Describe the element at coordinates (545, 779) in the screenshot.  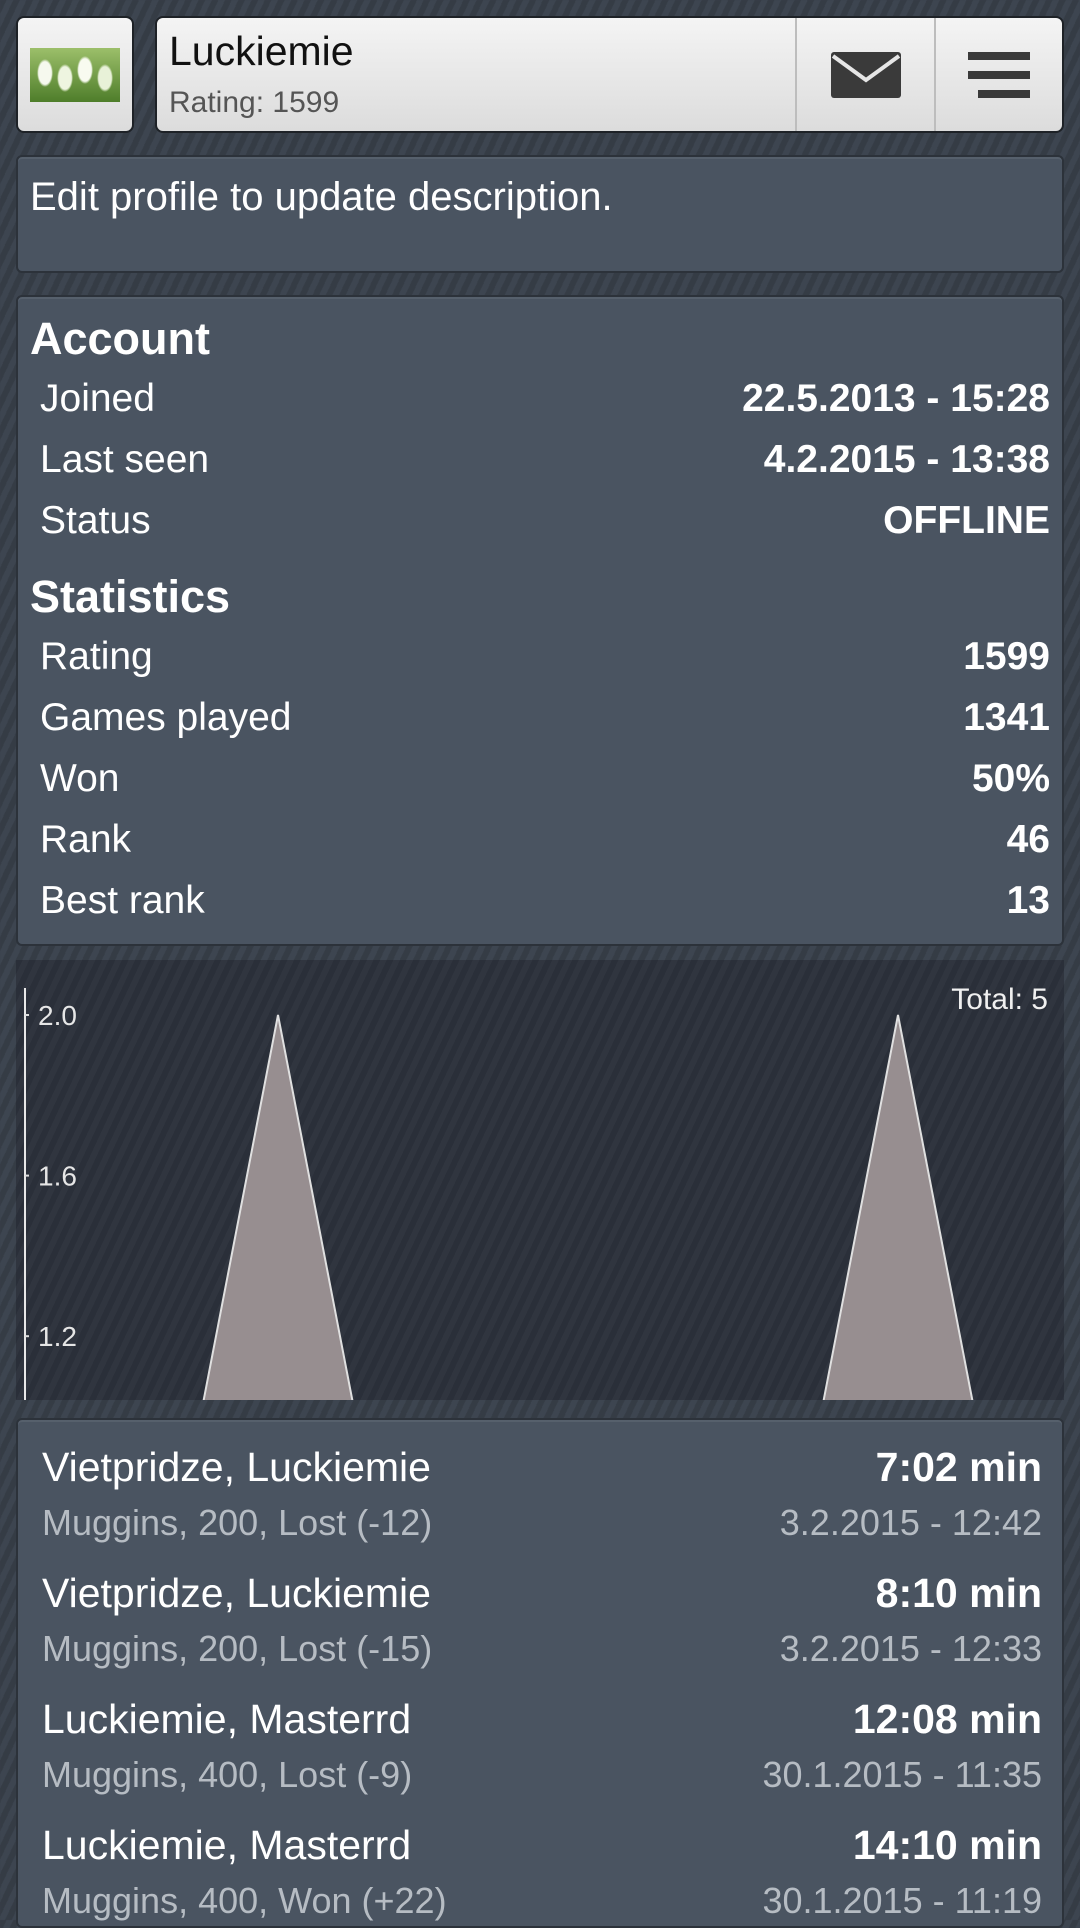
I see `stat-row-won: Won 50%` at that location.